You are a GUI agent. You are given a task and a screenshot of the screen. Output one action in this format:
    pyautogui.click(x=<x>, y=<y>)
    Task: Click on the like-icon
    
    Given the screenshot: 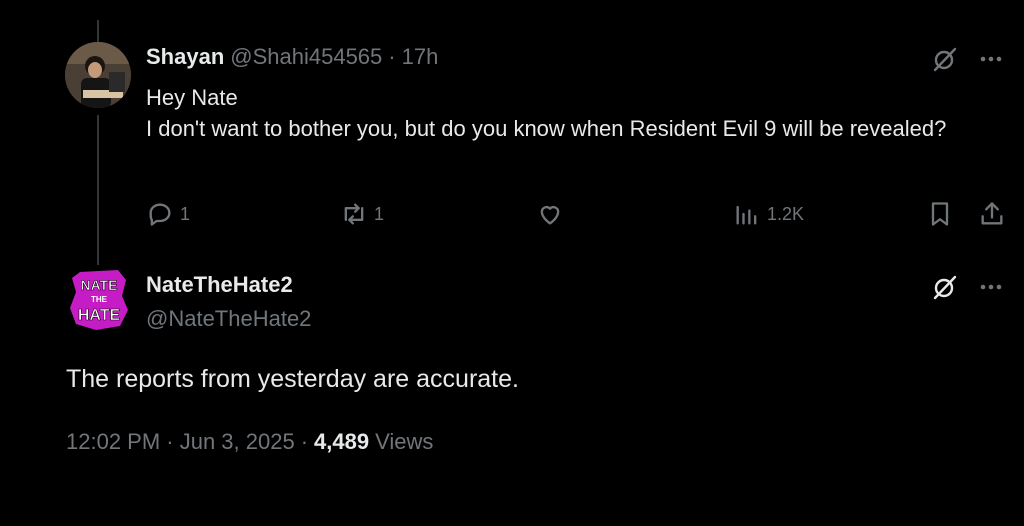 What is the action you would take?
    pyautogui.click(x=550, y=215)
    